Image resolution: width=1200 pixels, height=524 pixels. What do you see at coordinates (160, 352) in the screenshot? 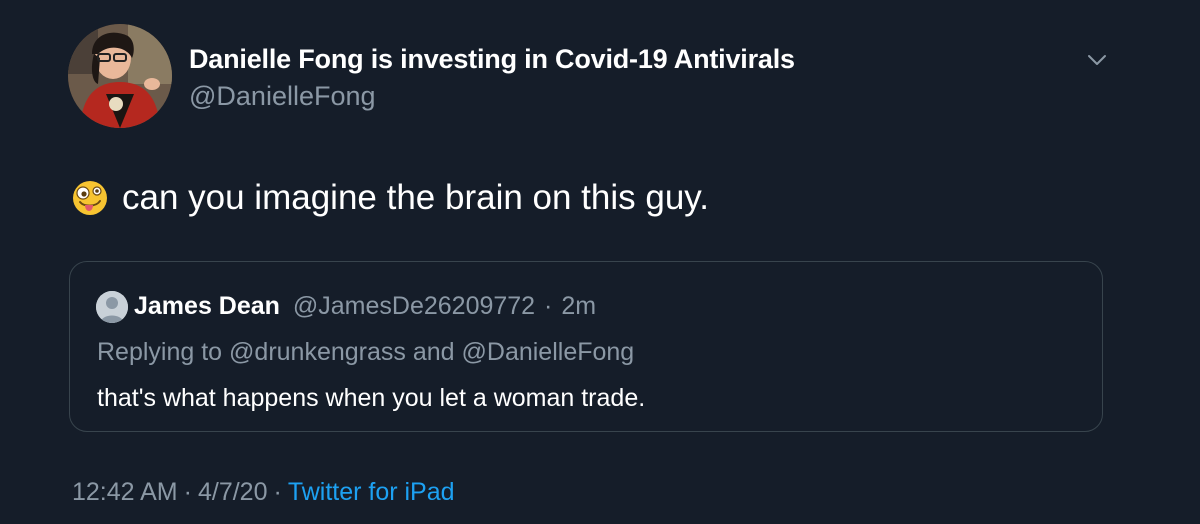
I see `replying-to-label: Replying to` at bounding box center [160, 352].